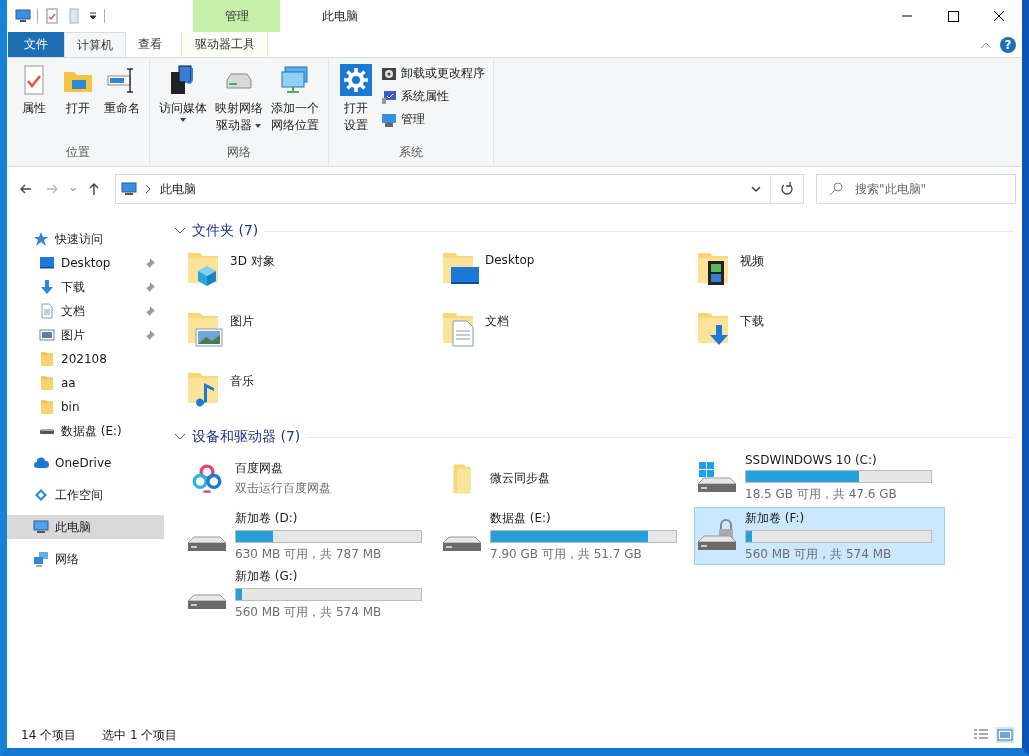 Image resolution: width=1029 pixels, height=756 pixels. Describe the element at coordinates (411, 152) in the screenshot. I see `group-label: 系统` at that location.